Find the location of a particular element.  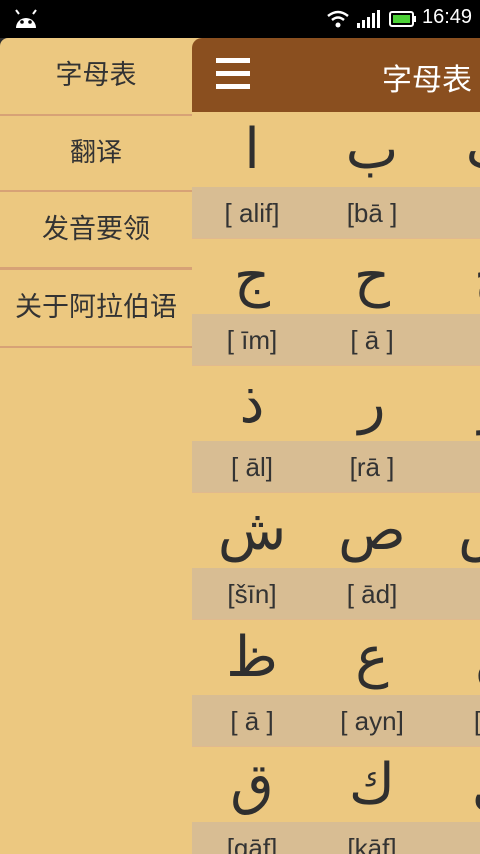

action-bar: 字母表 is located at coordinates (336, 75).